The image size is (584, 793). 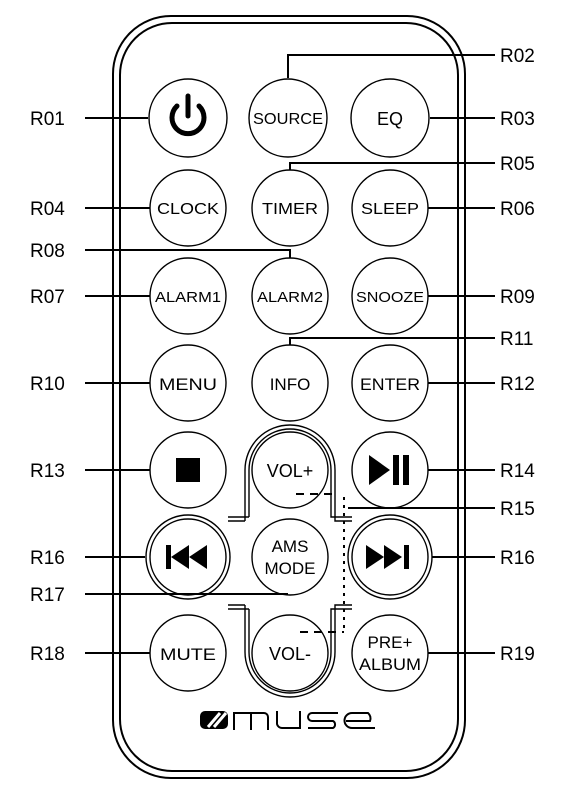 I want to click on callout-r01: R01, so click(x=47, y=119).